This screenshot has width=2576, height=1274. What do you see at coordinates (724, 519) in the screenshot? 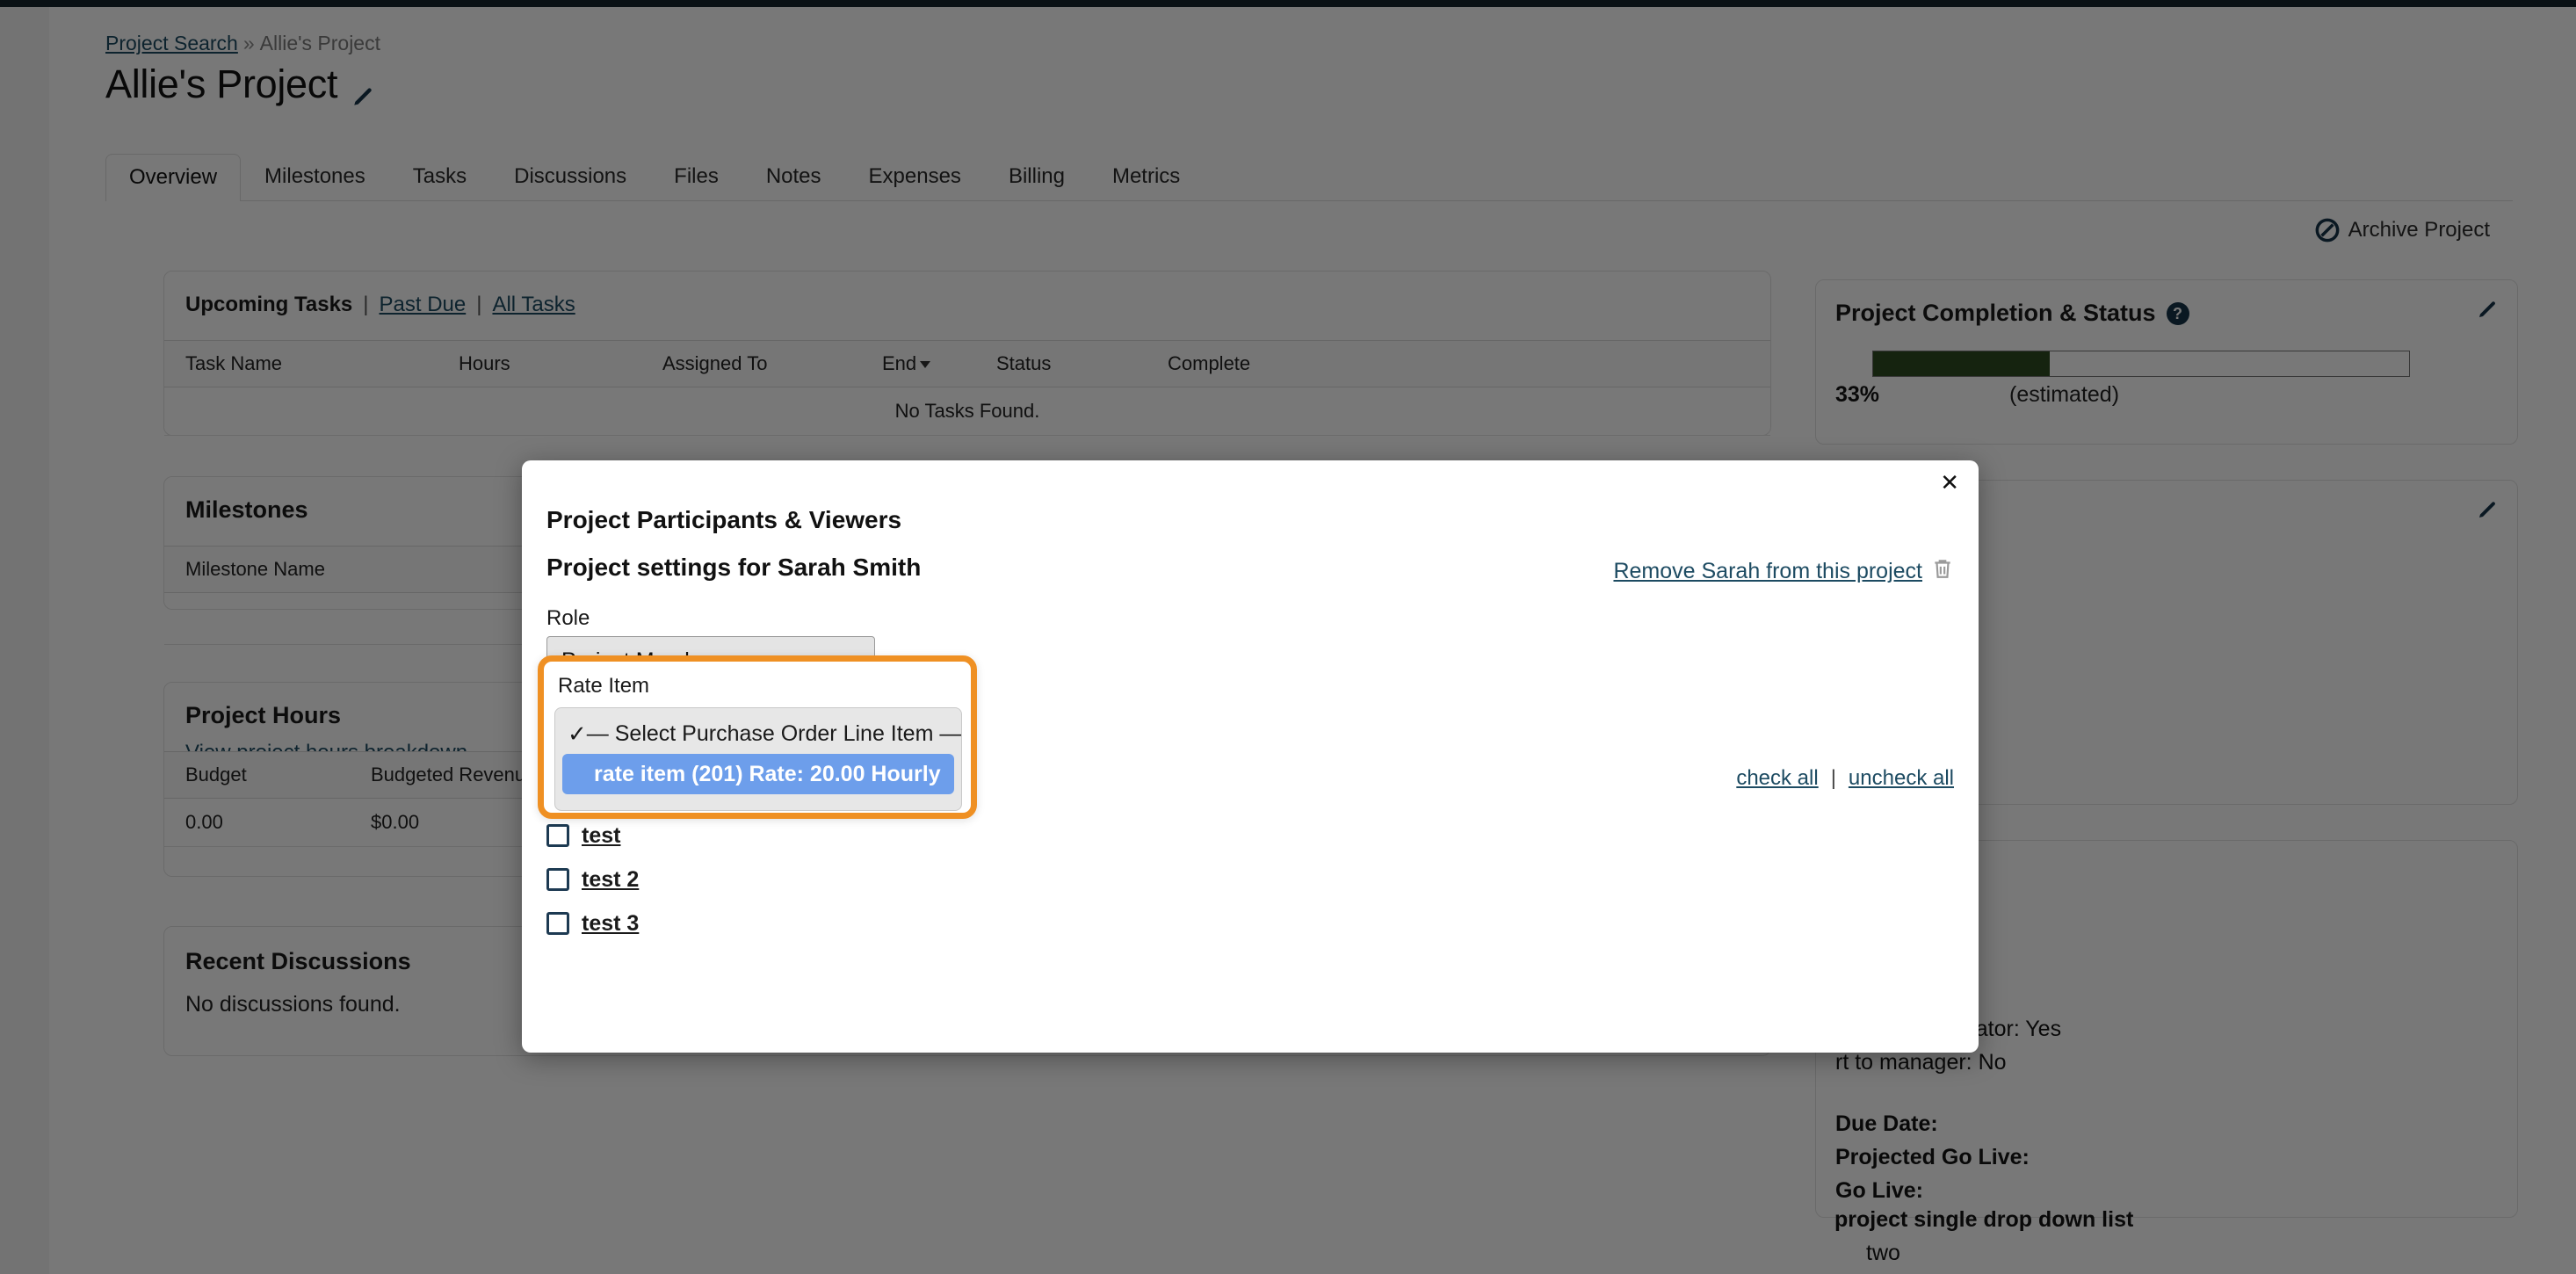
I see `modal-heading: Project Participants & Viewers` at bounding box center [724, 519].